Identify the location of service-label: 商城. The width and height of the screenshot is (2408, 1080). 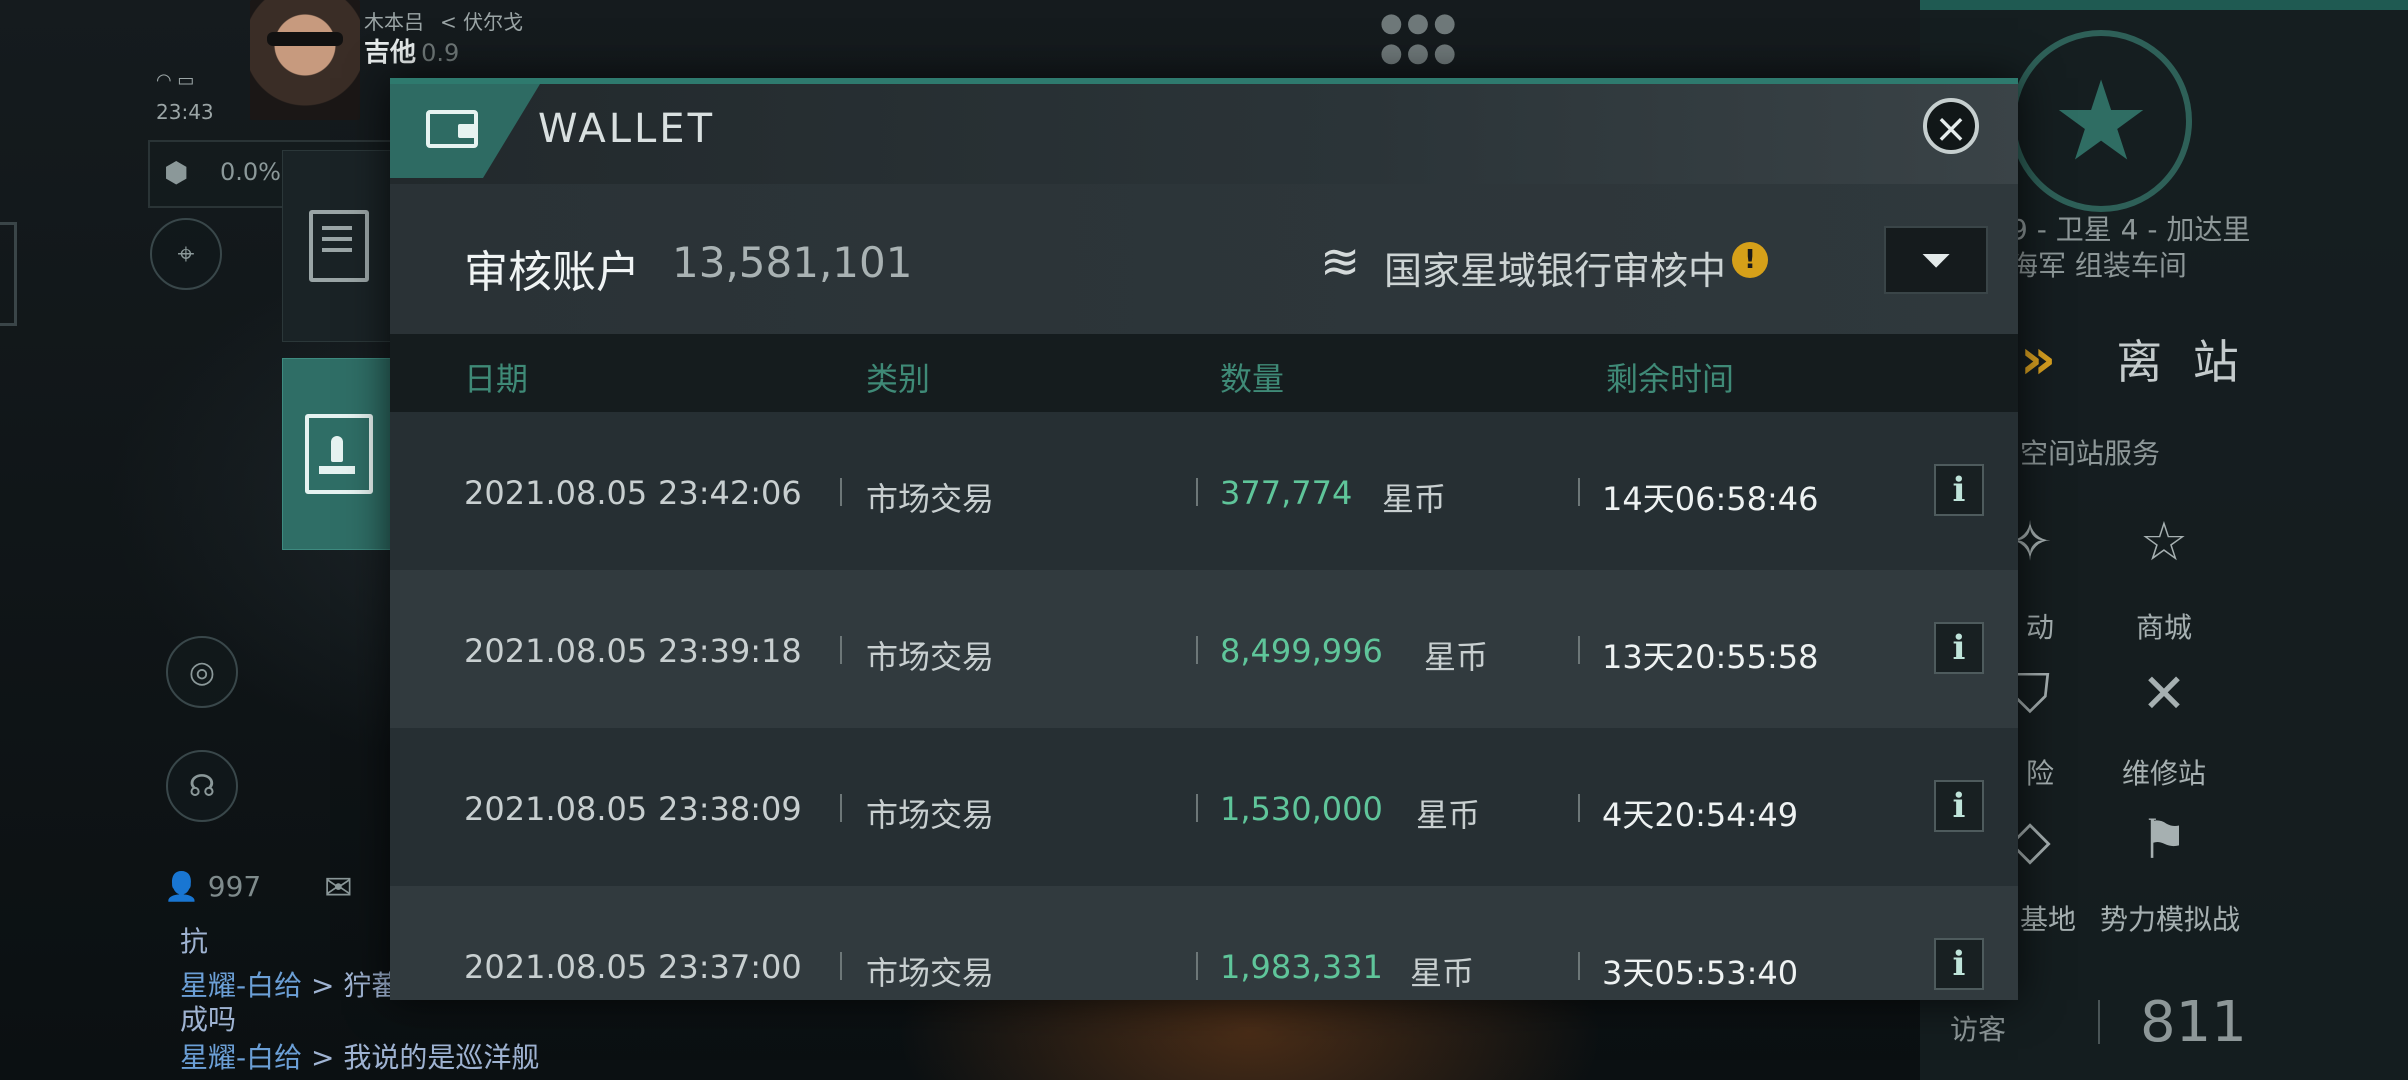
(2164, 626).